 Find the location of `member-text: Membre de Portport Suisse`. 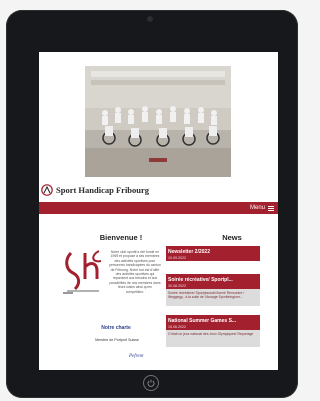

member-text: Membre de Portport Suisse is located at coordinates (117, 340).